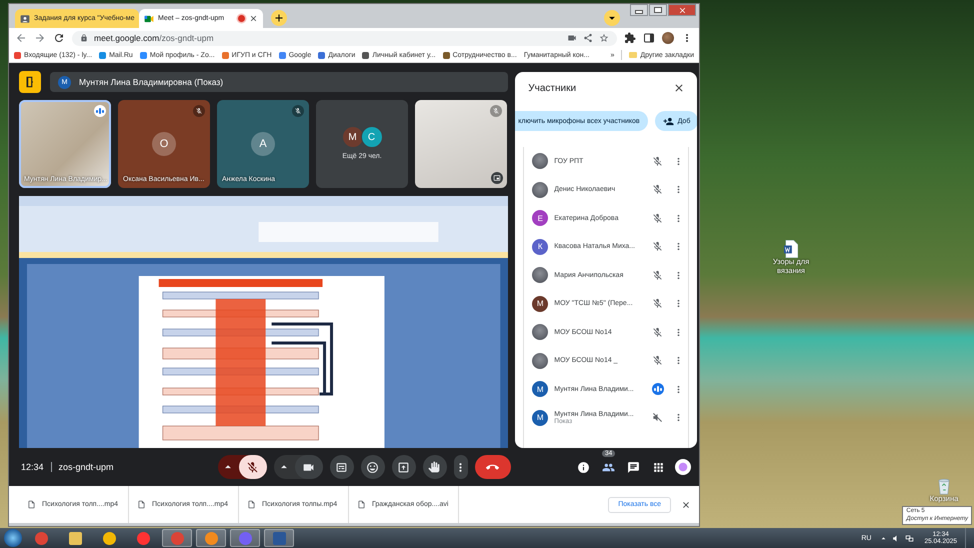  What do you see at coordinates (604, 38) in the screenshot?
I see `star-icon` at bounding box center [604, 38].